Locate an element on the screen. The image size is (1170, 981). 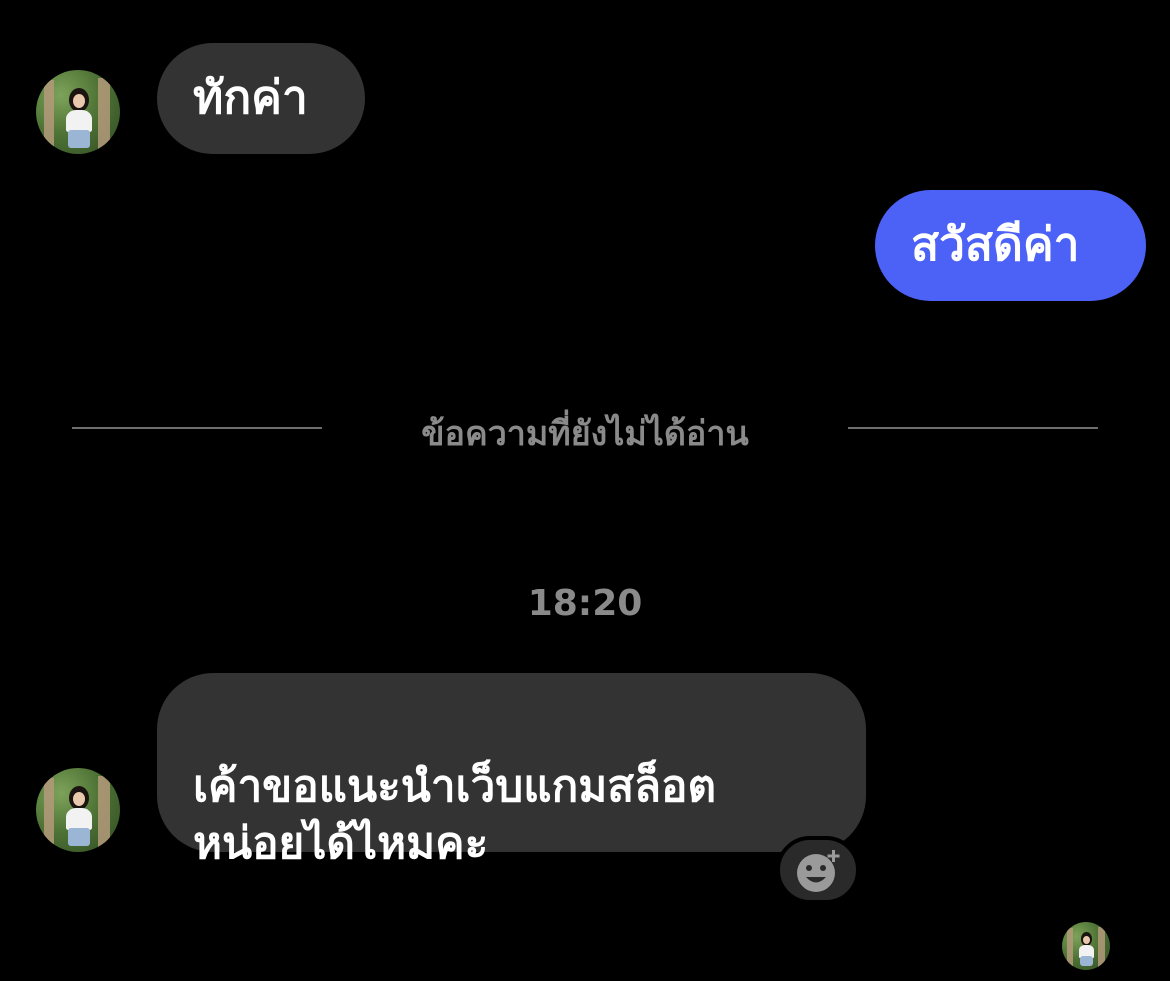
message-text: สวัสดีค่า is located at coordinates (995, 244).